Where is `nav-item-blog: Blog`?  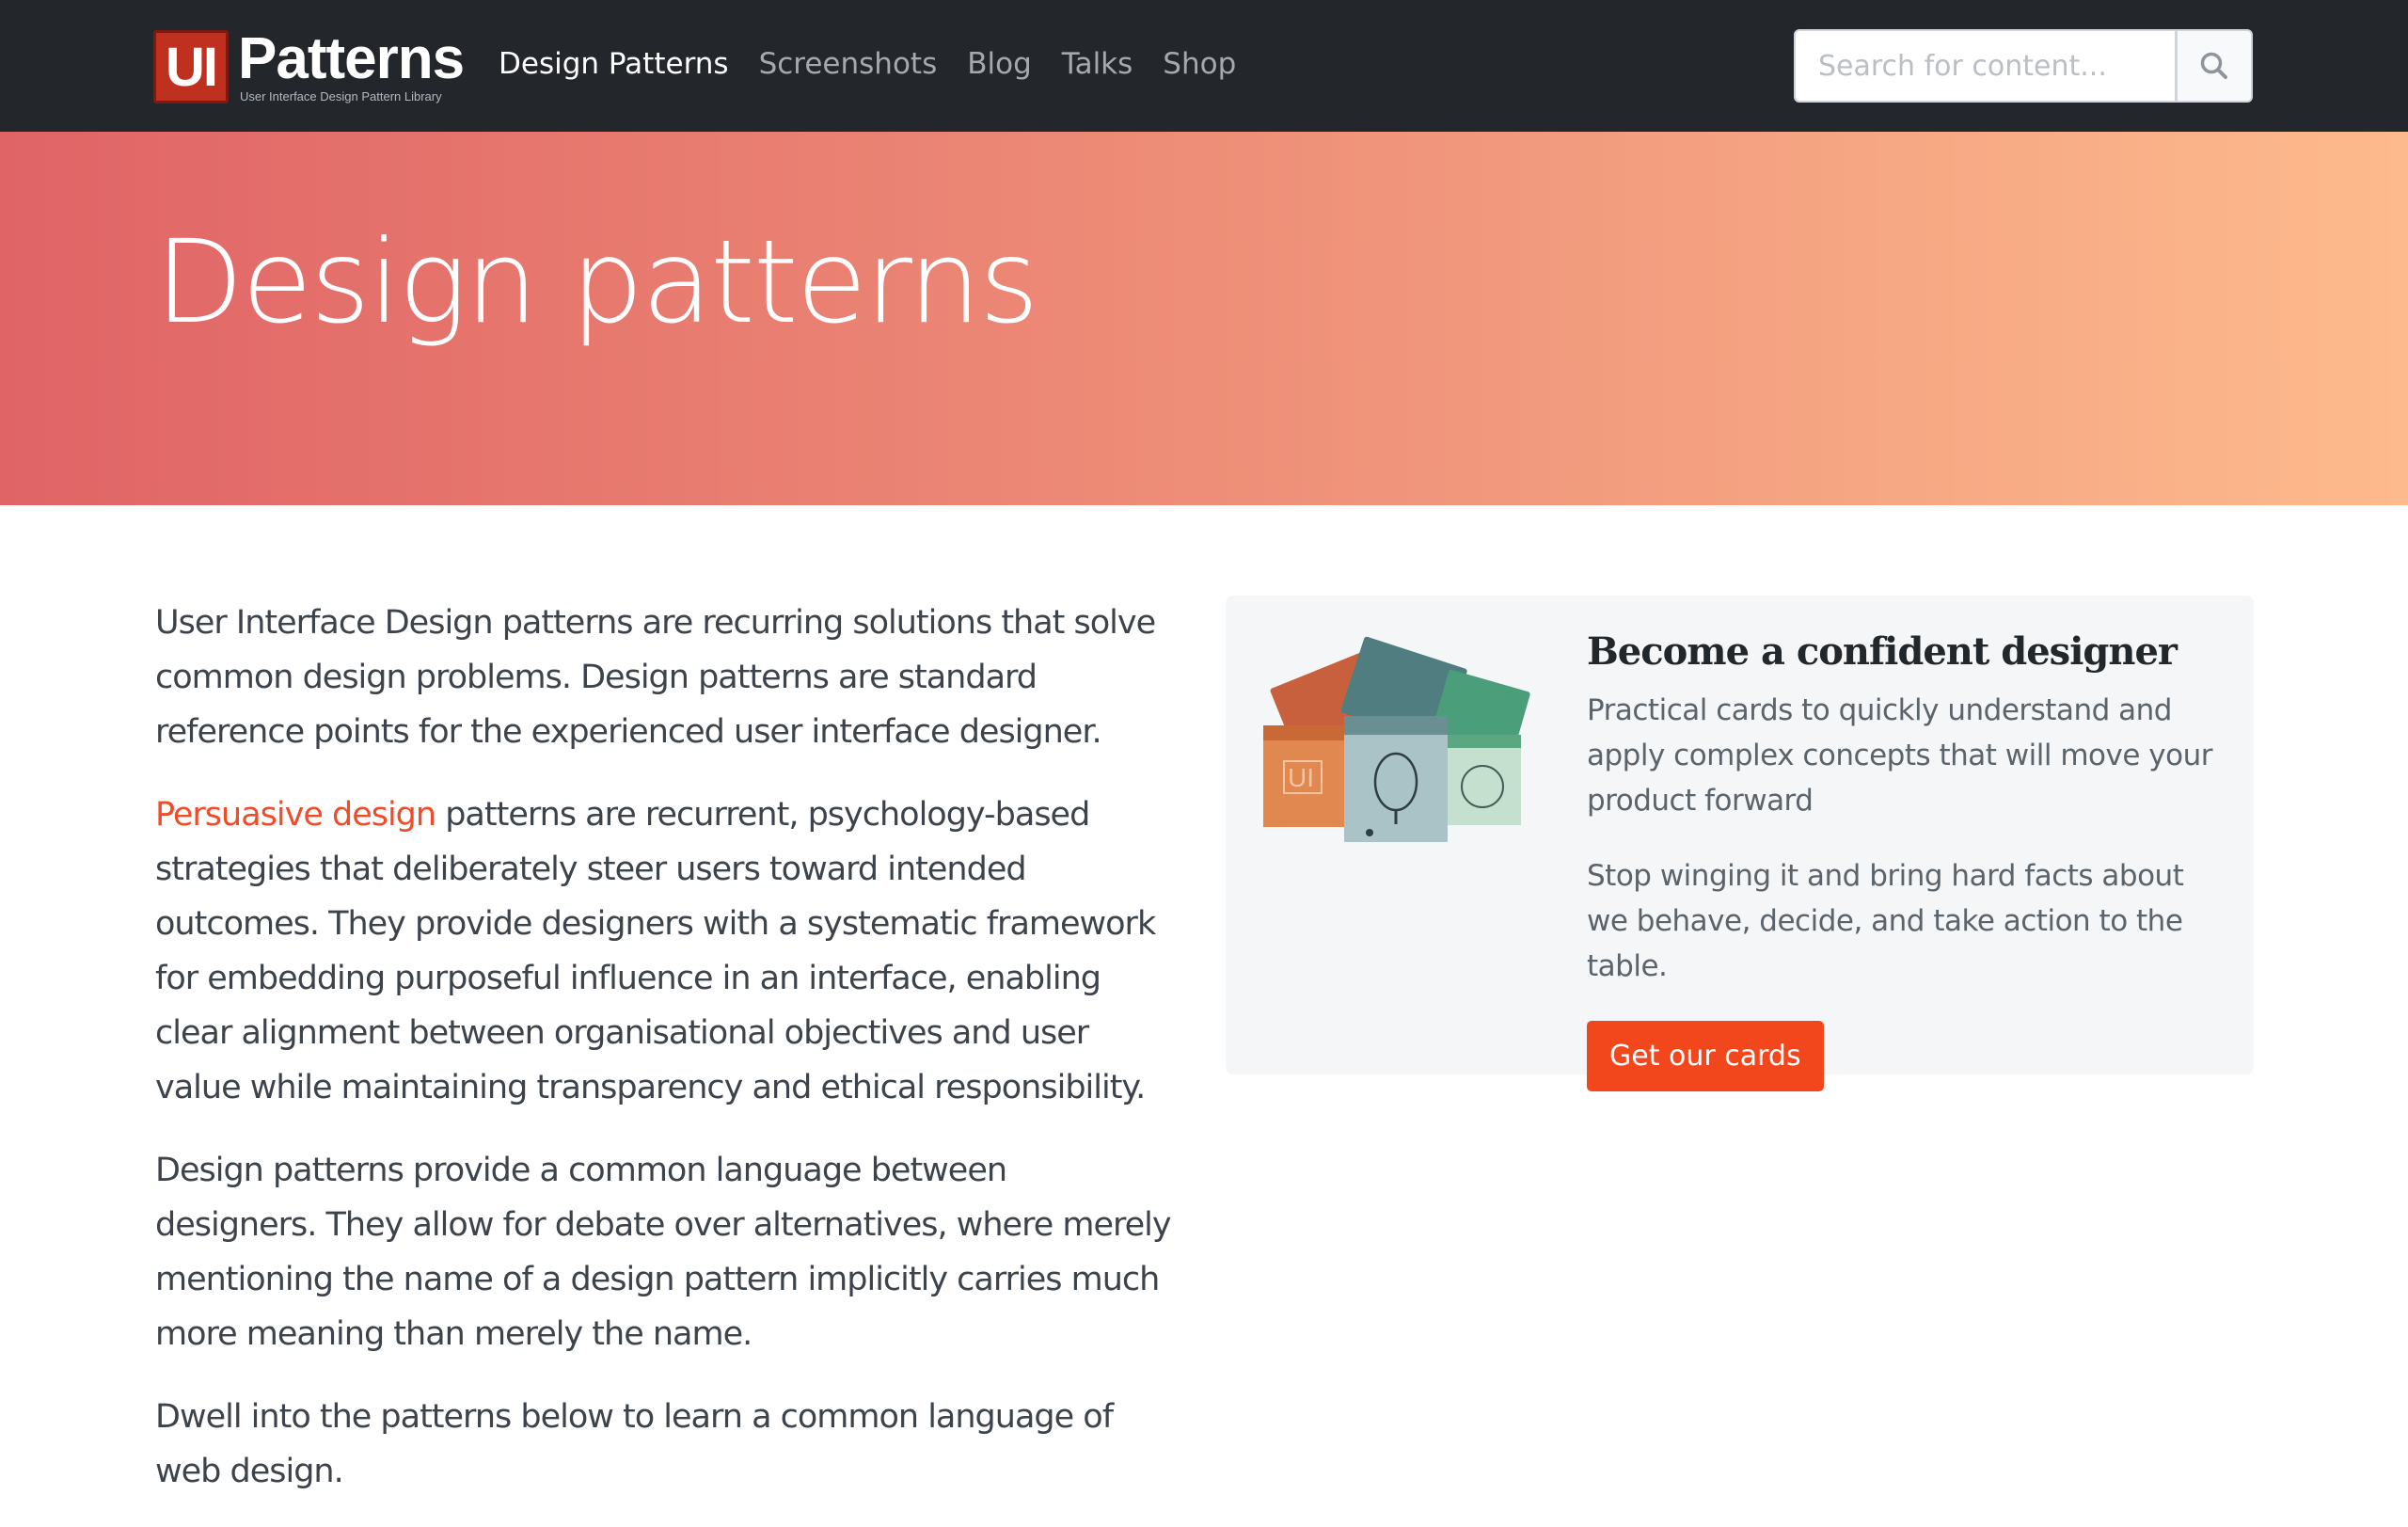
nav-item-blog: Blog is located at coordinates (1000, 64).